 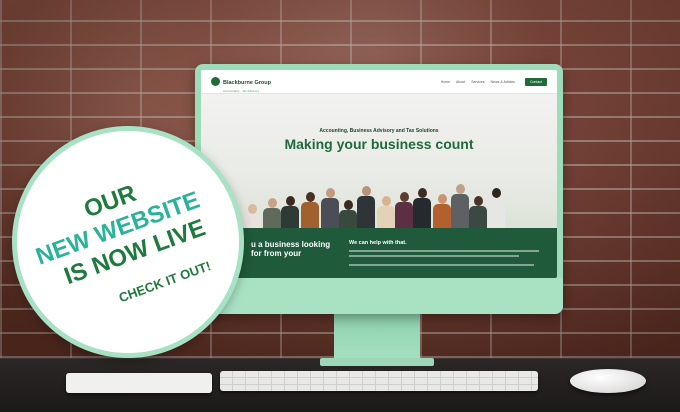 I want to click on nav-link-about: About, so click(x=460, y=82).